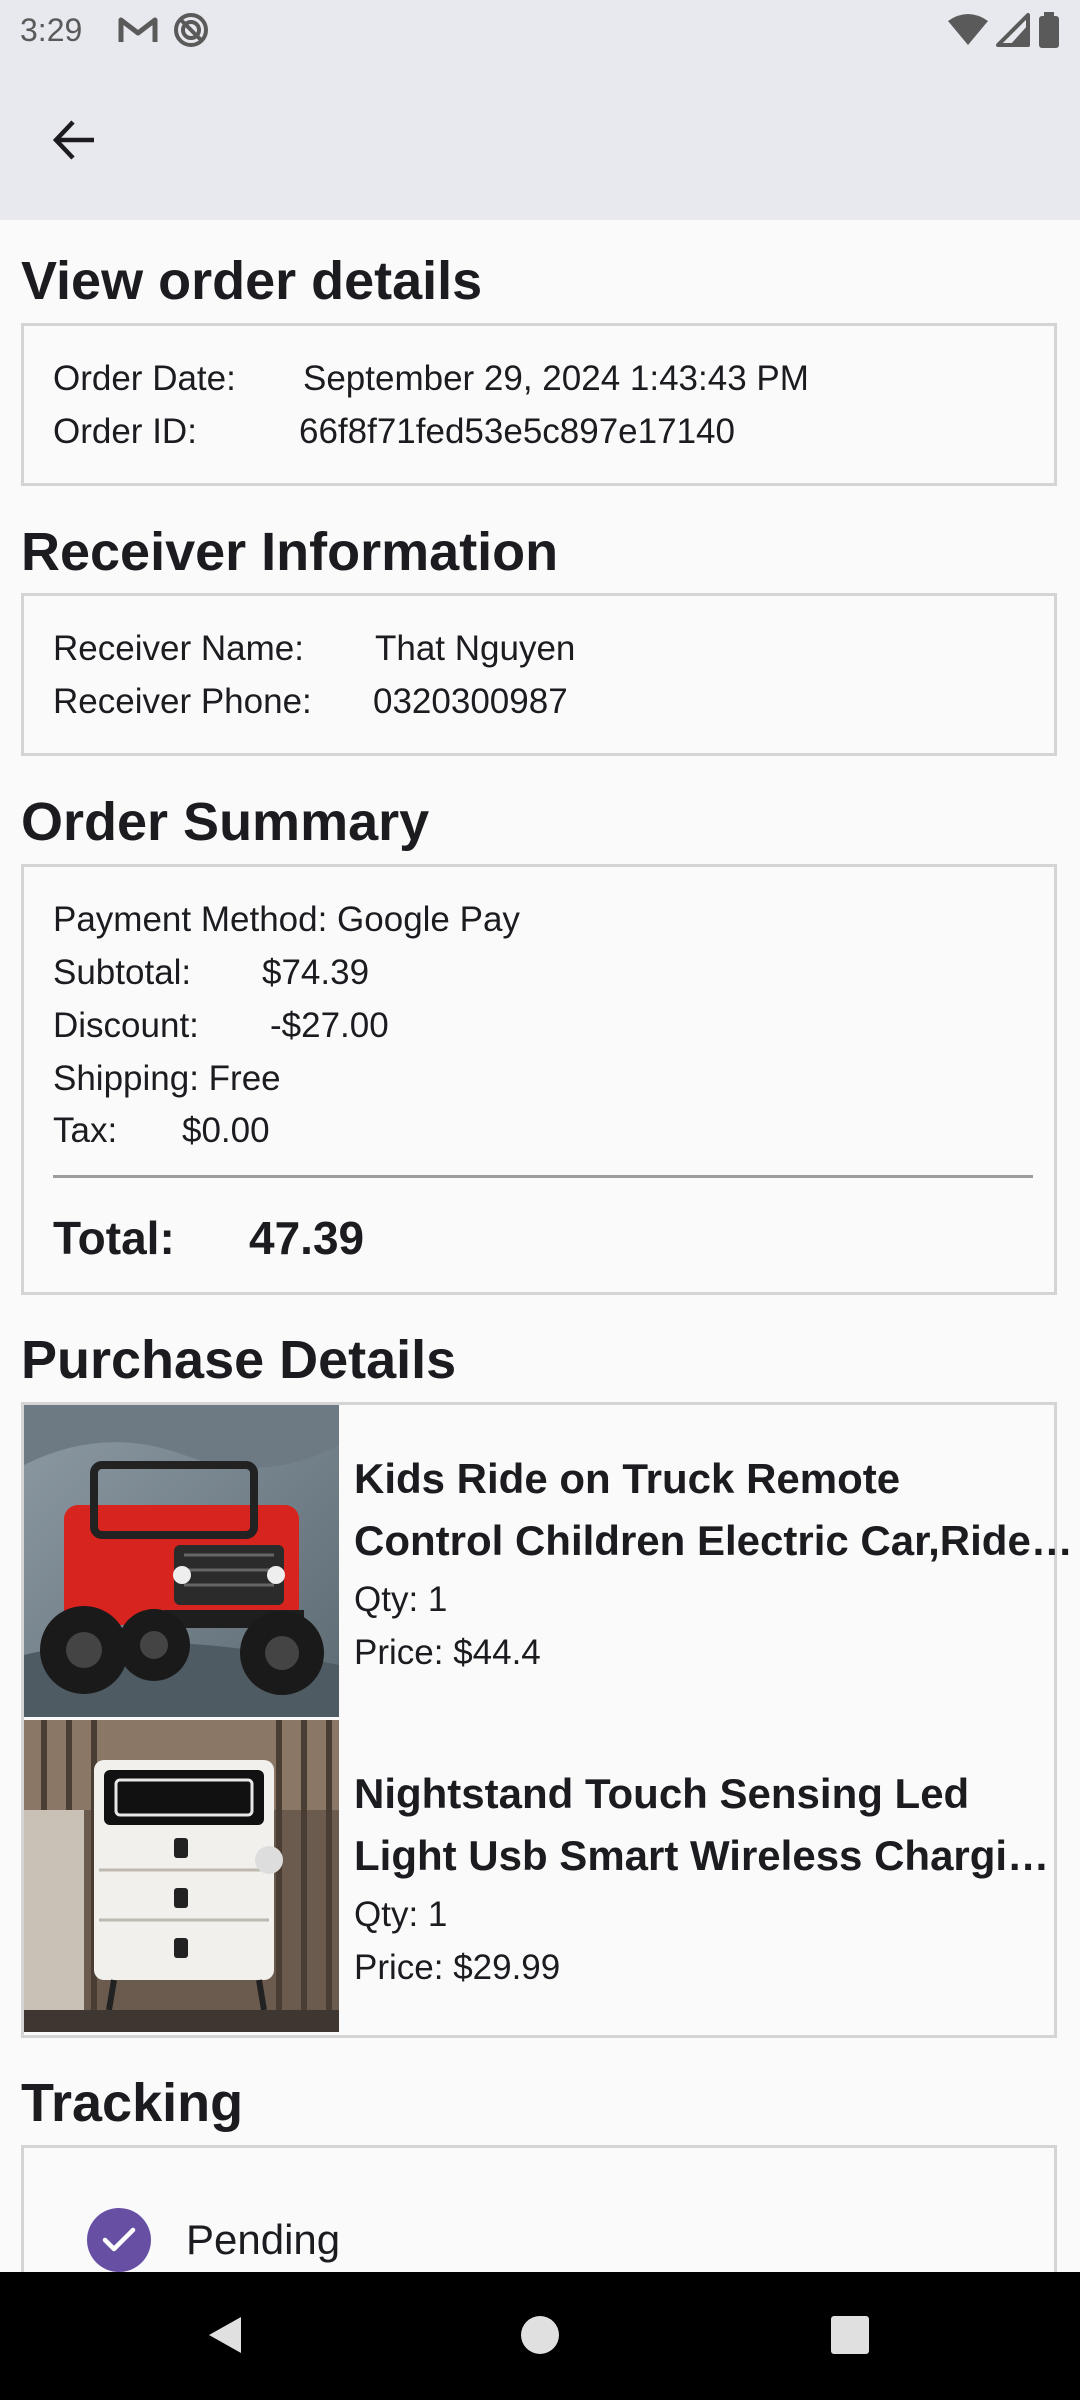 Image resolution: width=1080 pixels, height=2400 pixels. I want to click on tracking-title: Tracking, so click(132, 2103).